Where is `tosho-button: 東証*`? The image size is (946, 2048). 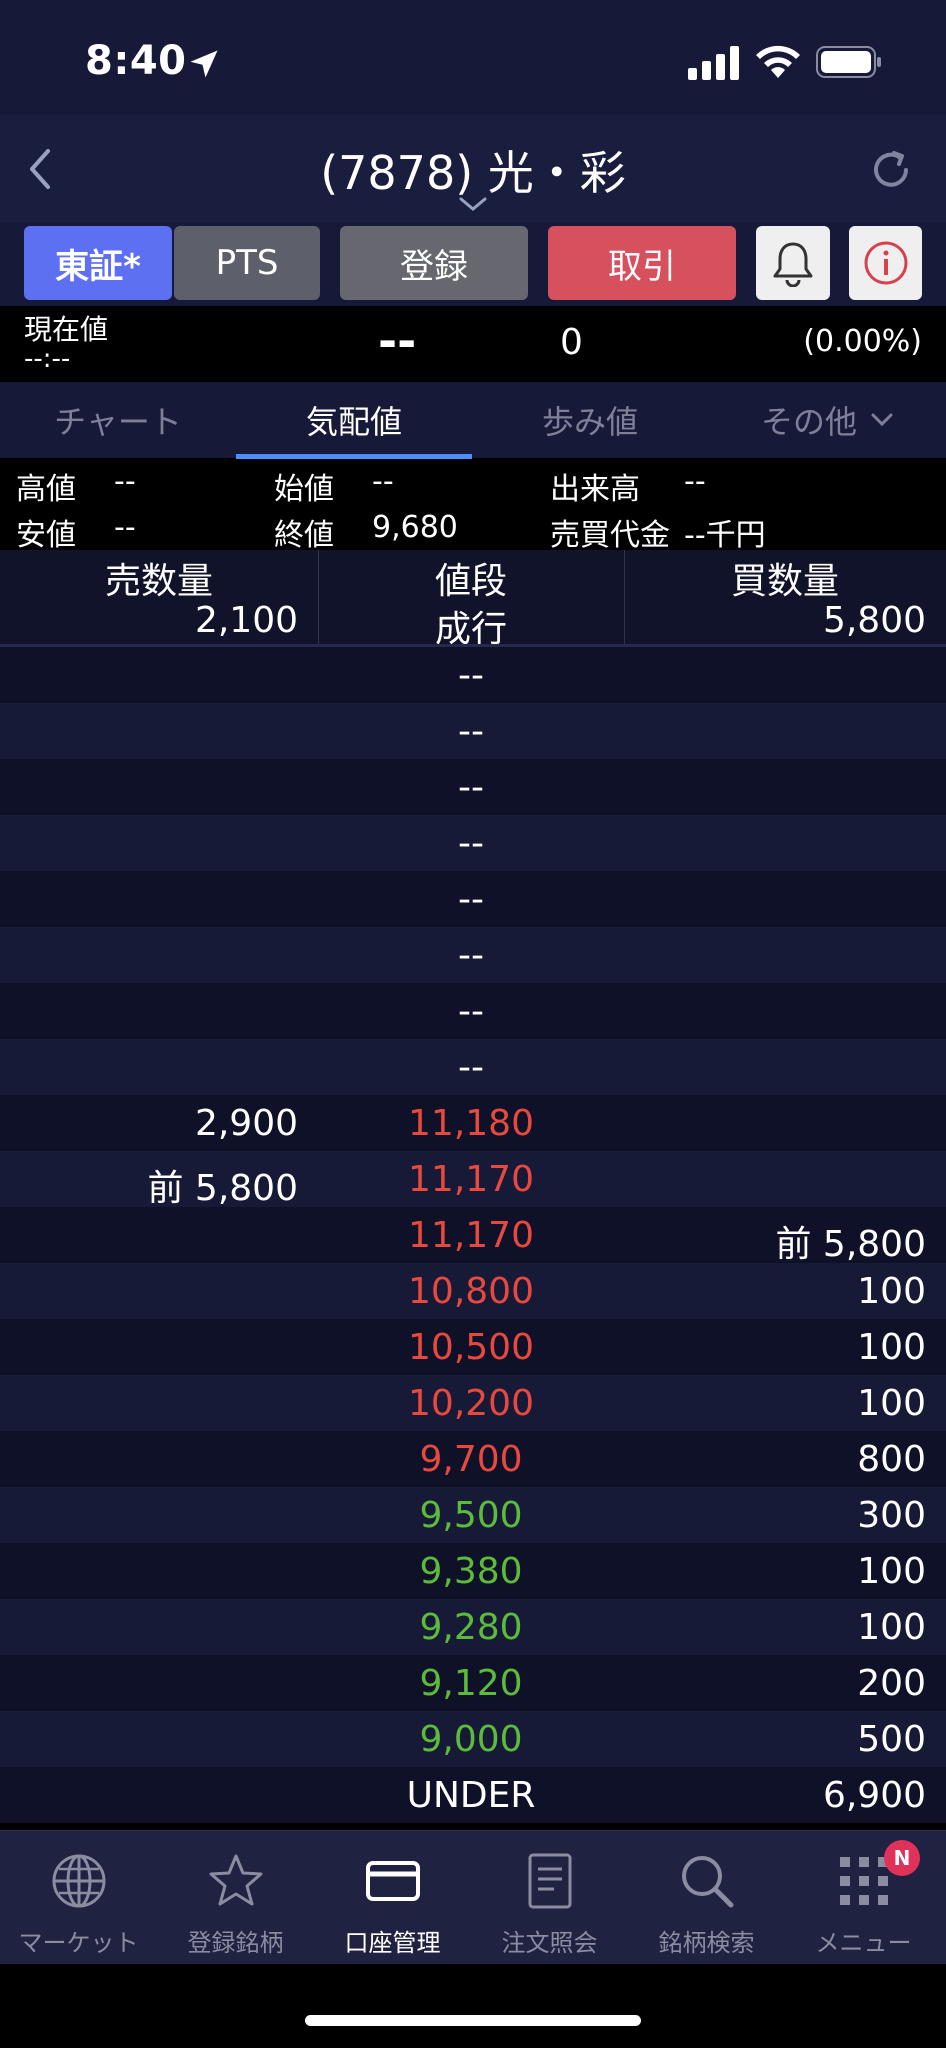 tosho-button: 東証* is located at coordinates (98, 263).